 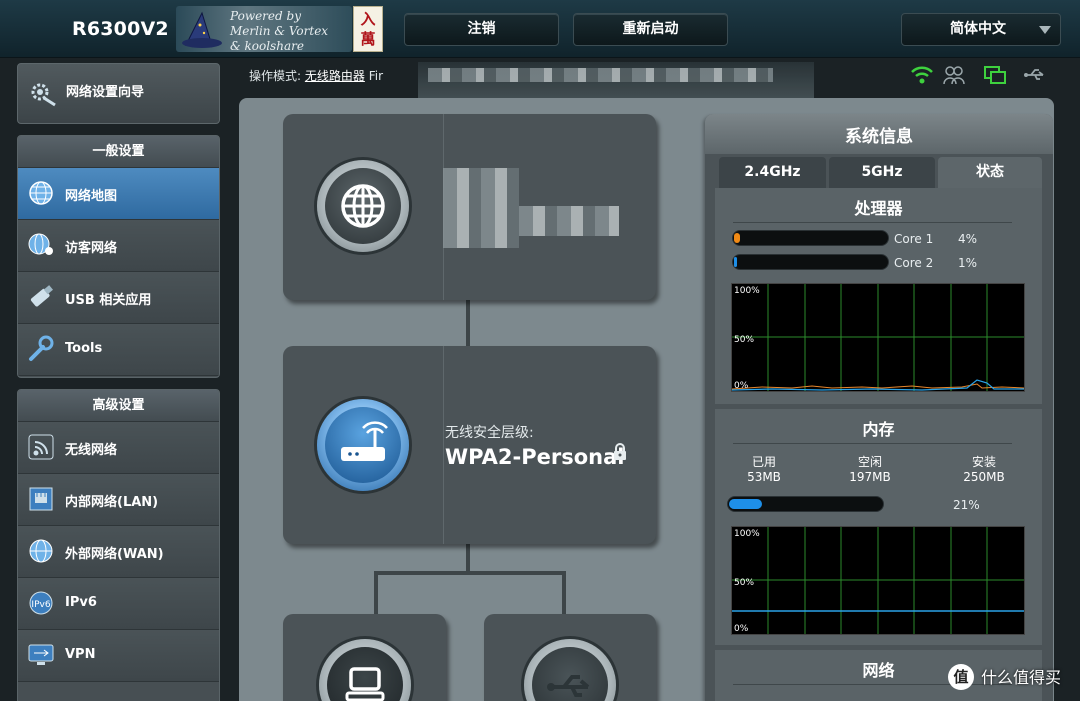 What do you see at coordinates (118, 406) in the screenshot?
I see `advanced-settings-title: 高级设置` at bounding box center [118, 406].